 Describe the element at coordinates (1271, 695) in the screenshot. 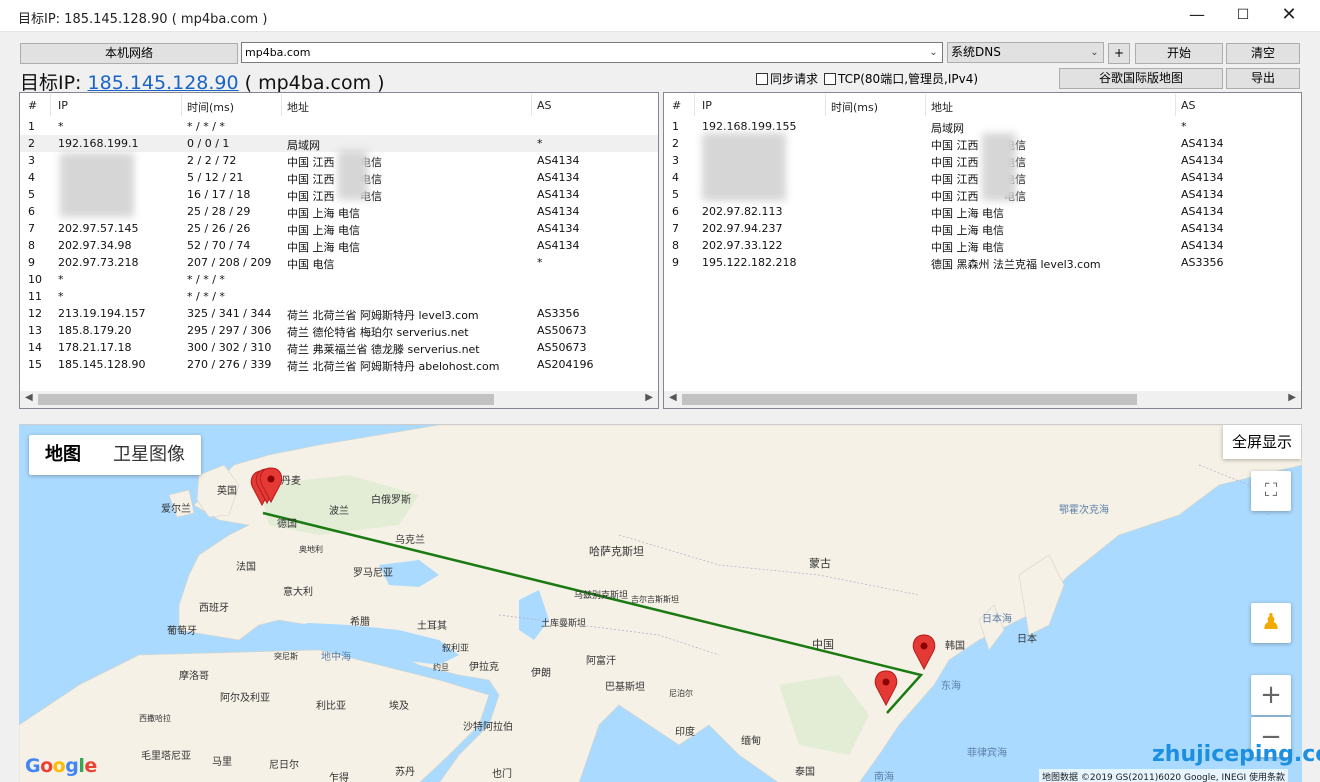

I see `zoom-in-button: +` at that location.